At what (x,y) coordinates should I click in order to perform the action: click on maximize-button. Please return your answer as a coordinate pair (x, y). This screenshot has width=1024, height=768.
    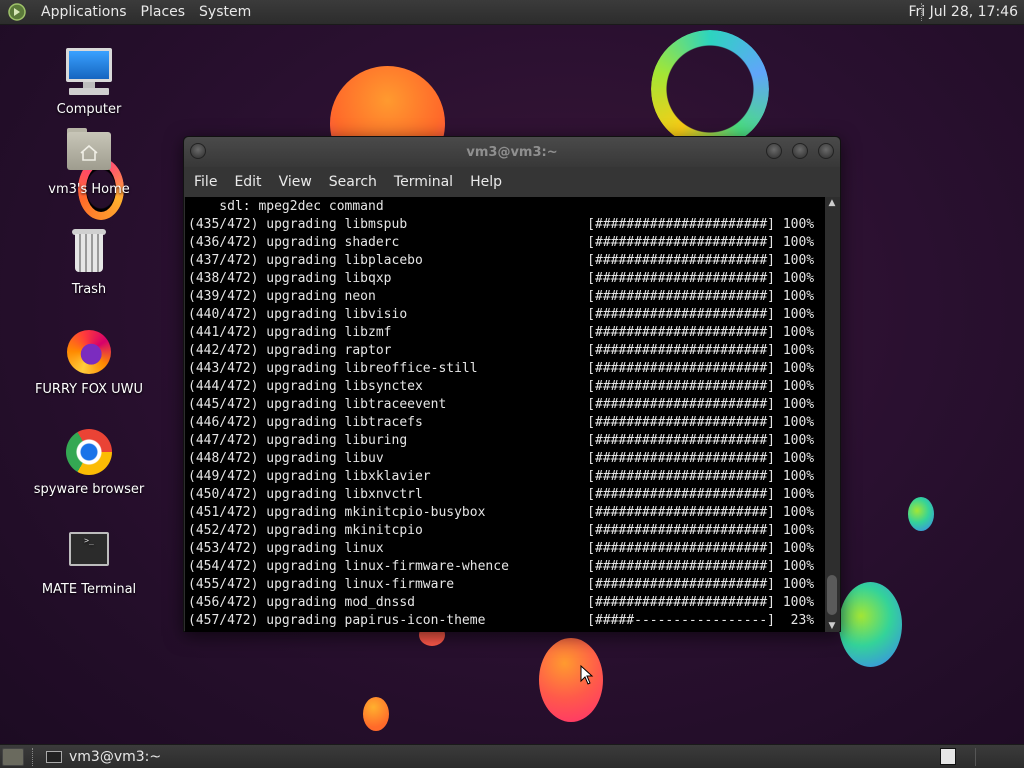
    Looking at the image, I should click on (800, 151).